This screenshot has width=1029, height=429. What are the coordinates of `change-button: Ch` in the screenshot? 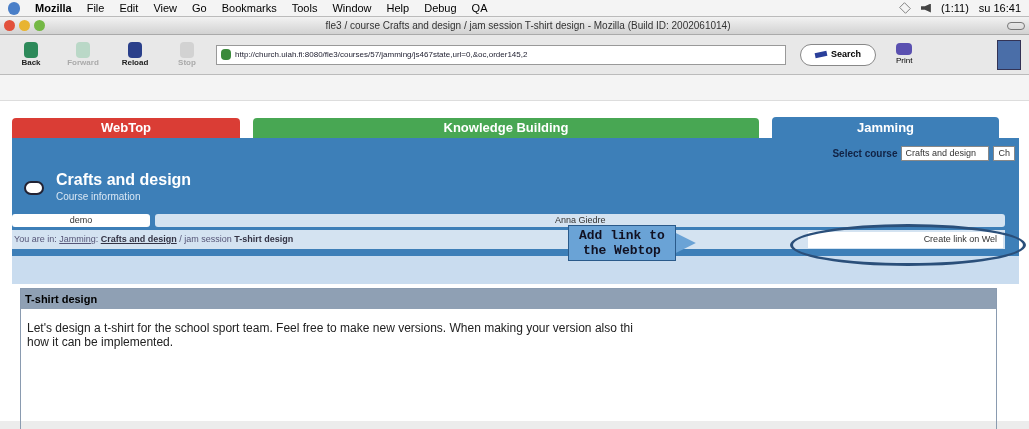 It's located at (1004, 153).